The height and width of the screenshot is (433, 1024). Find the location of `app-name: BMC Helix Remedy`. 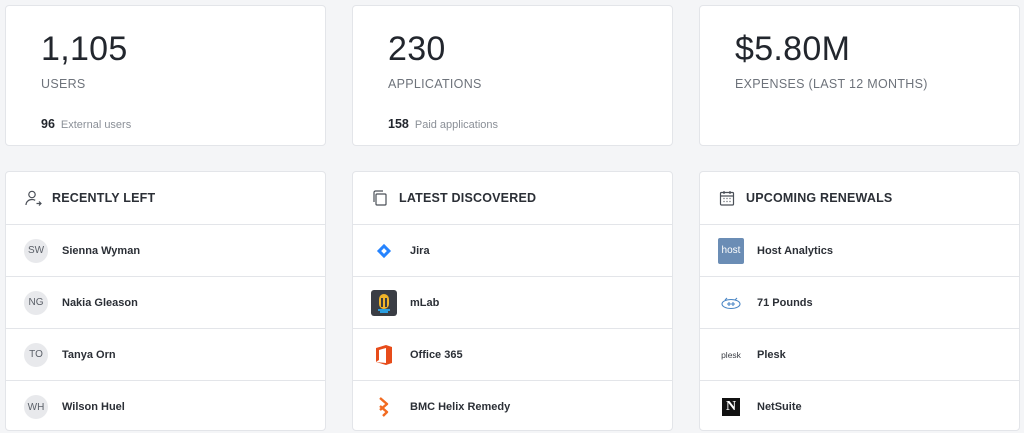

app-name: BMC Helix Remedy is located at coordinates (460, 407).